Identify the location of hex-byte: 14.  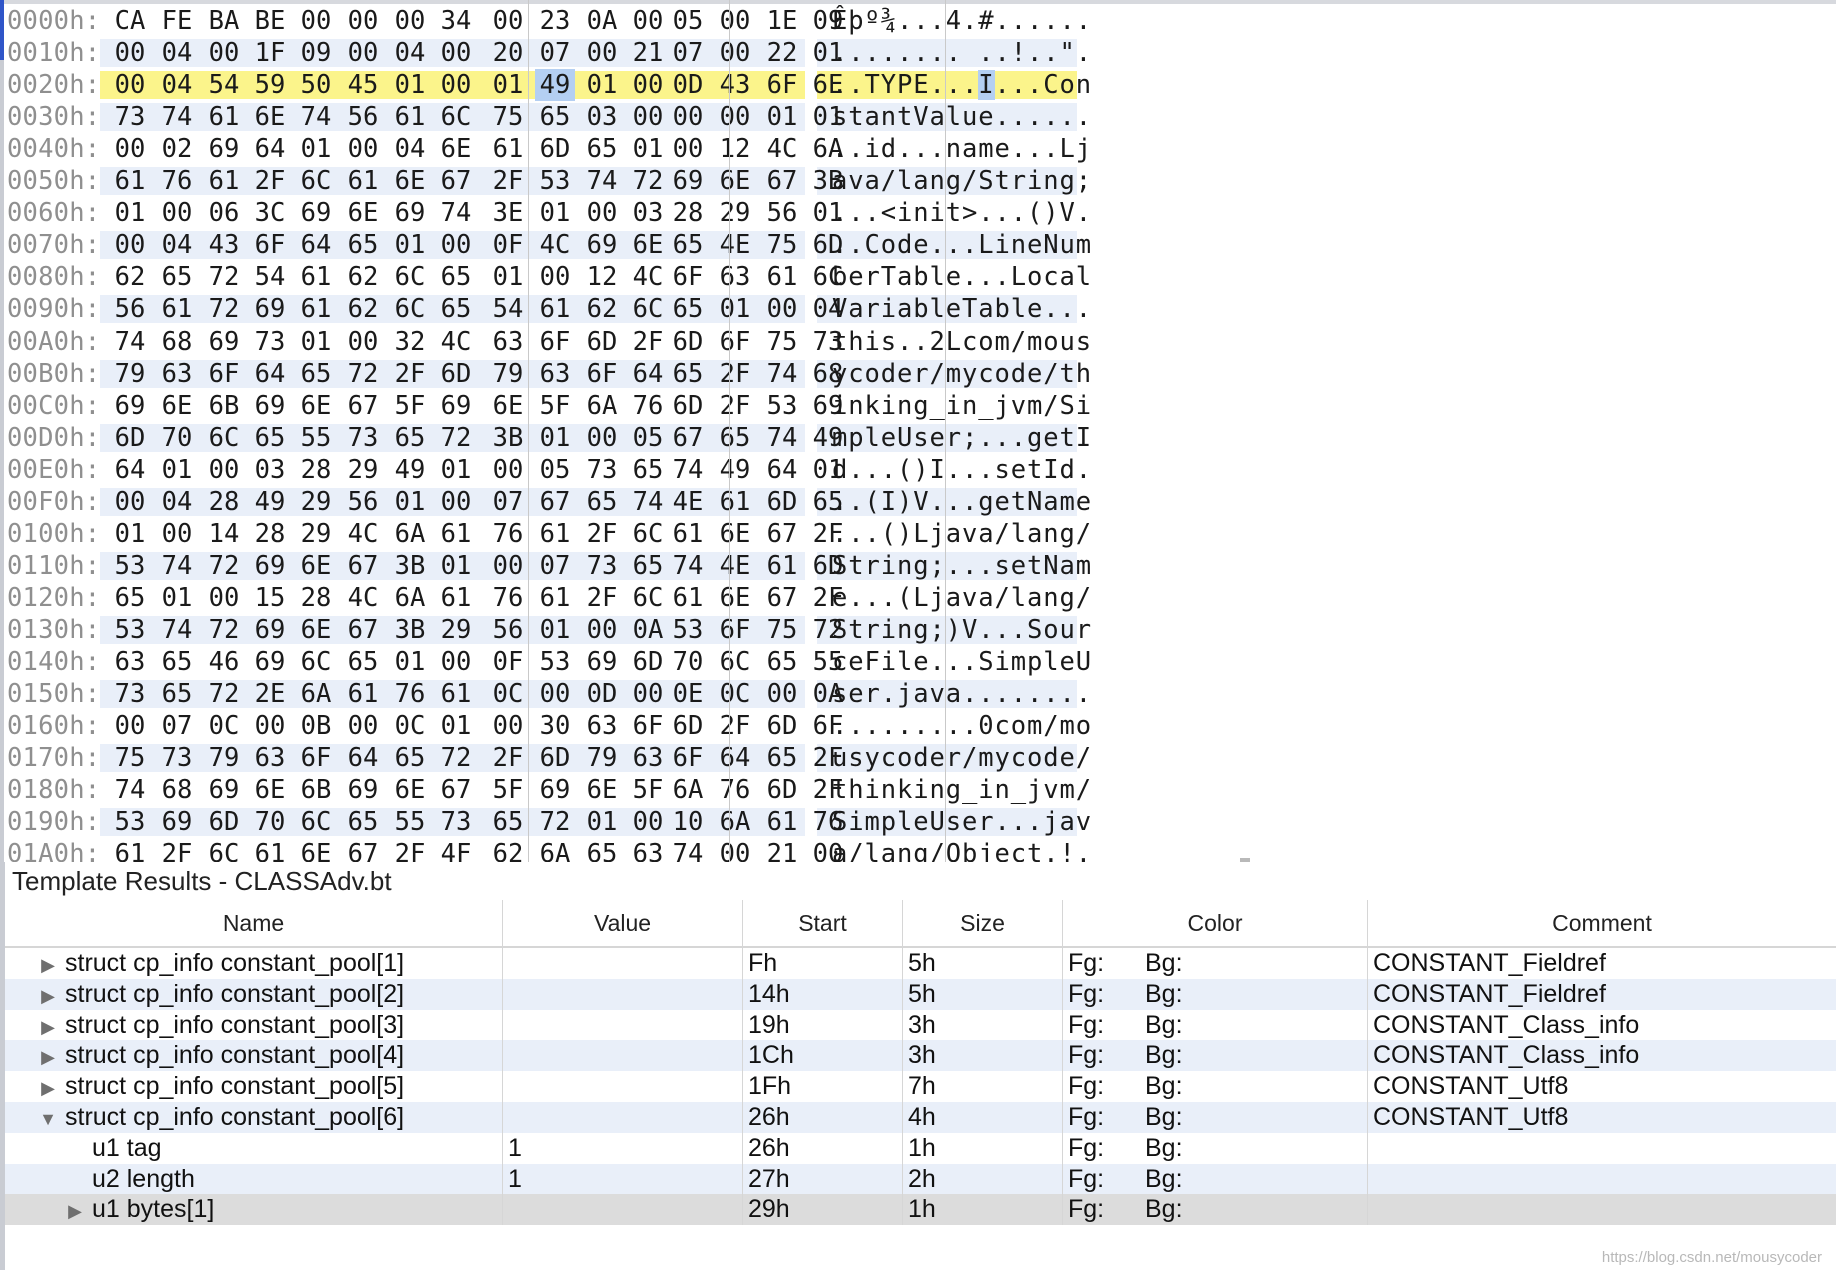
(224, 534).